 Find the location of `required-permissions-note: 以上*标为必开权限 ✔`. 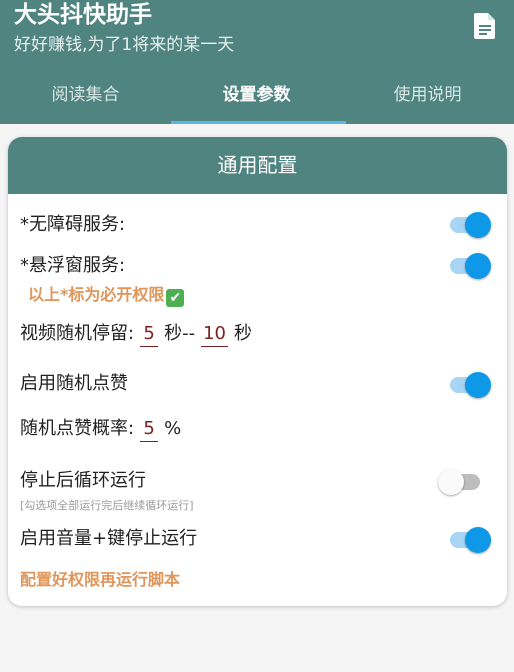

required-permissions-note: 以上*标为必开权限 ✔ is located at coordinates (106, 295).